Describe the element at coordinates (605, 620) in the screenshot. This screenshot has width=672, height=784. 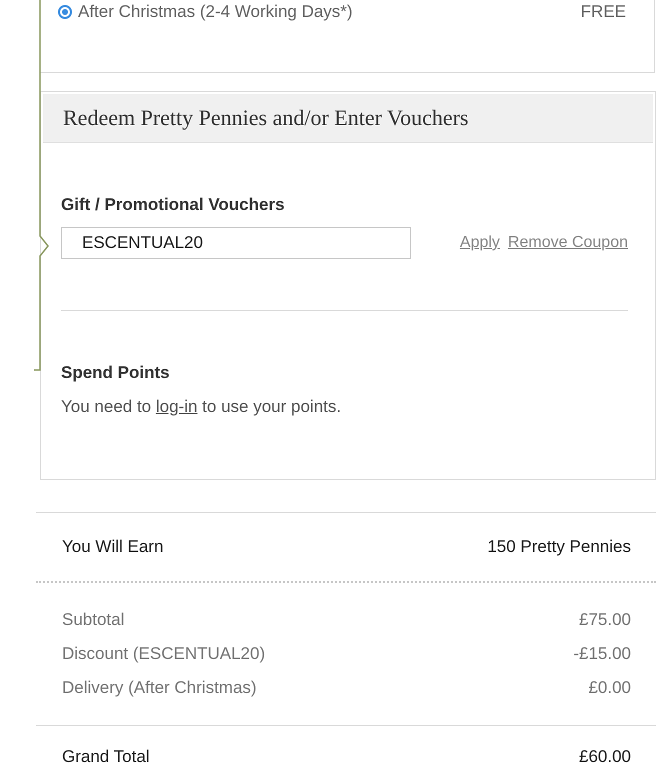
I see `total-value: £75.00` at that location.